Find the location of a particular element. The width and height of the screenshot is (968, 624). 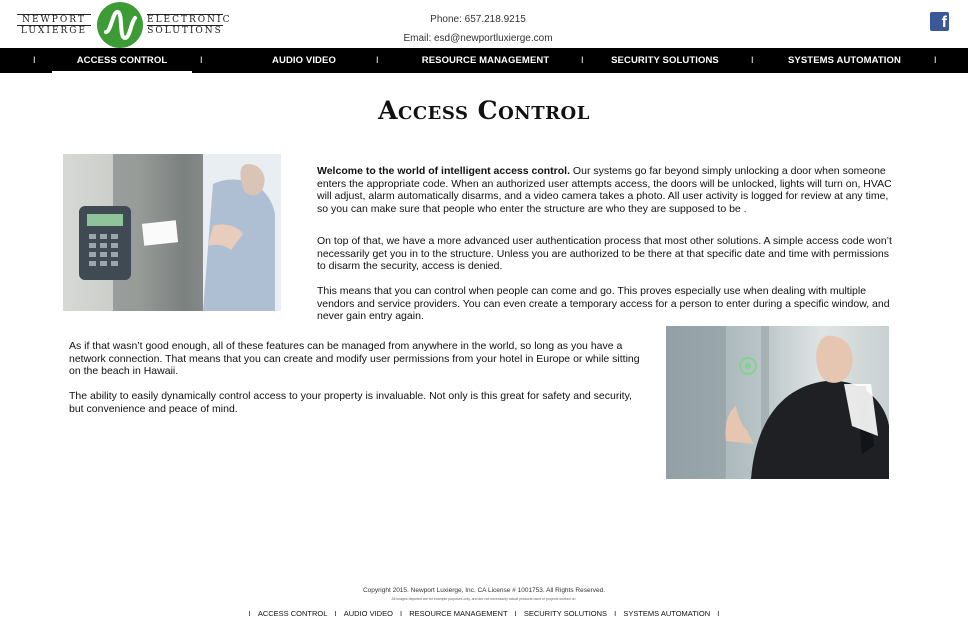

nav-item-access-control: ACCESS CONTROL is located at coordinates (122, 60).